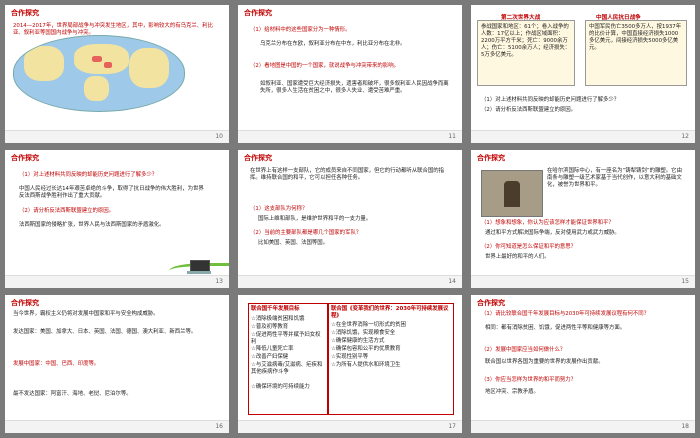 The image size is (700, 438). What do you see at coordinates (368, 325) in the screenshot?
I see `right-item: ☆在全世界消除一切形式的贫困` at bounding box center [368, 325].